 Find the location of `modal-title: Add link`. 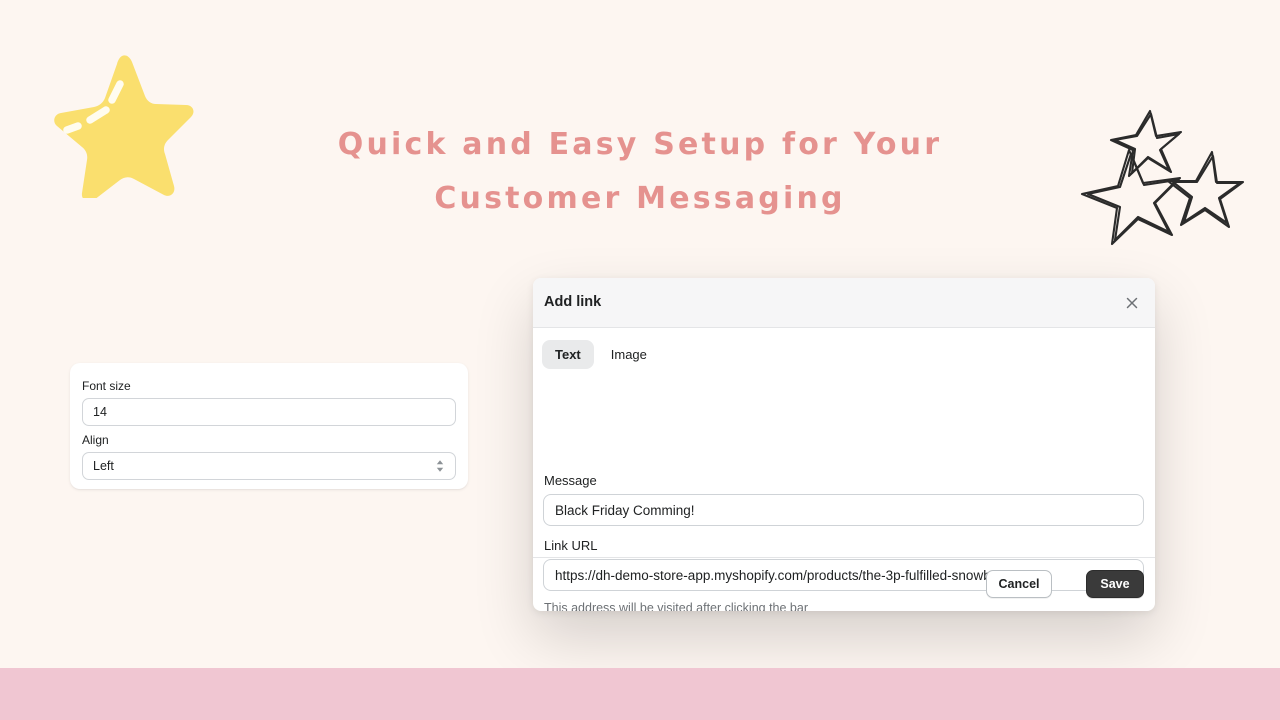

modal-title: Add link is located at coordinates (573, 302).